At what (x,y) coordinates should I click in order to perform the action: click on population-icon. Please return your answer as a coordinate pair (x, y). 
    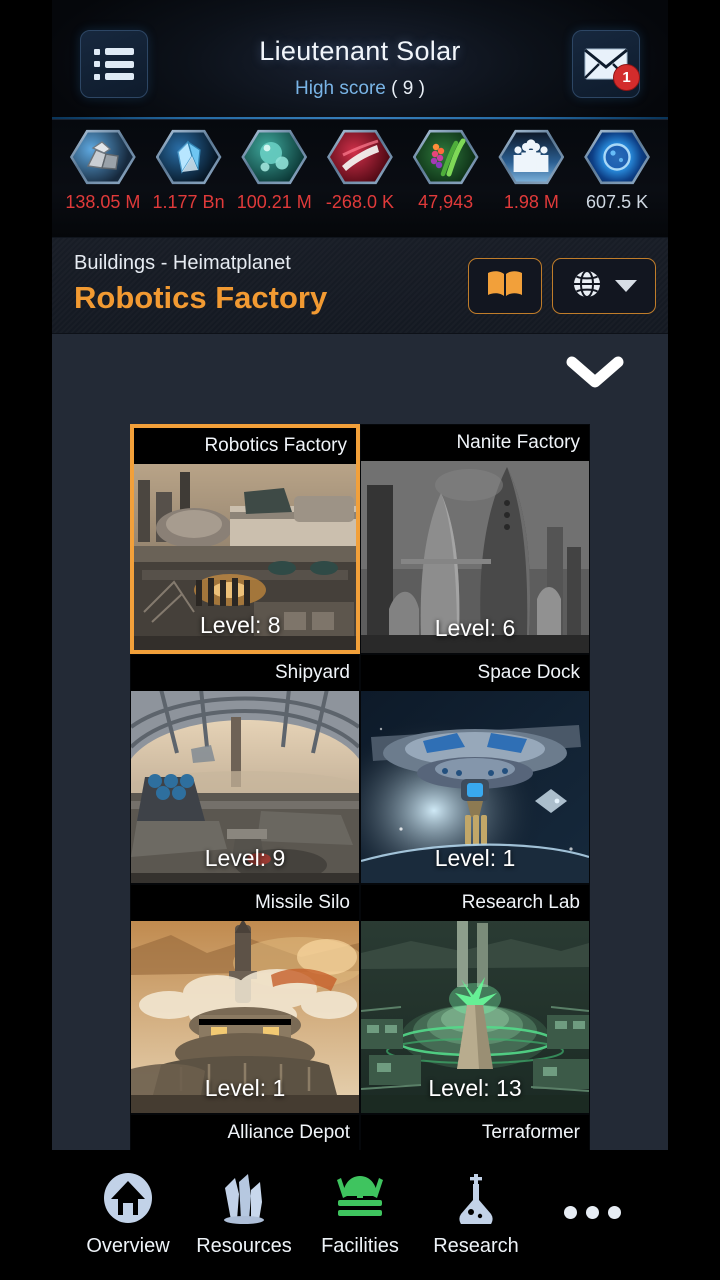
    Looking at the image, I should click on (531, 157).